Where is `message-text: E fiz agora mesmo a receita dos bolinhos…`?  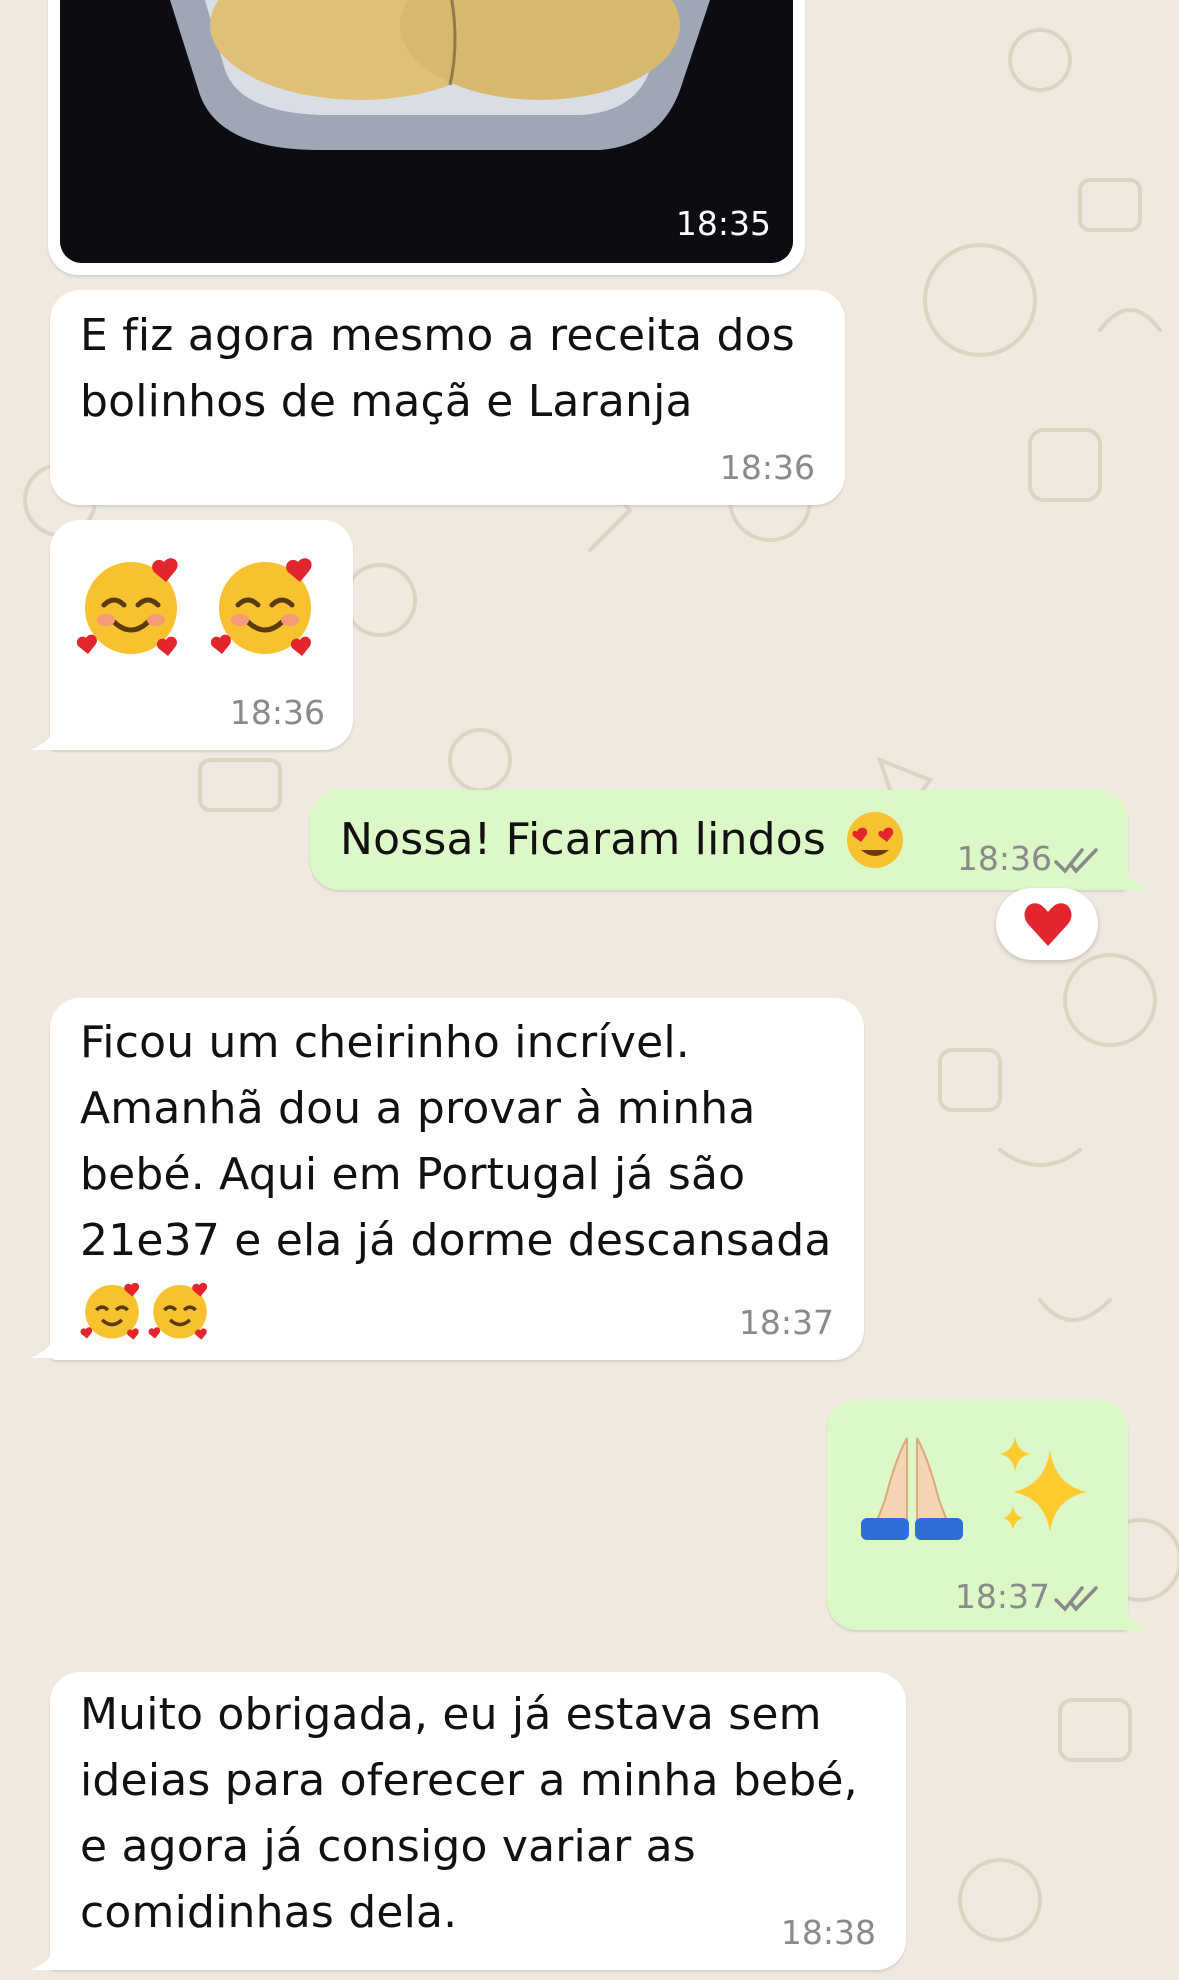
message-text: E fiz agora mesmo a receita dos bolinhos… is located at coordinates (437, 368).